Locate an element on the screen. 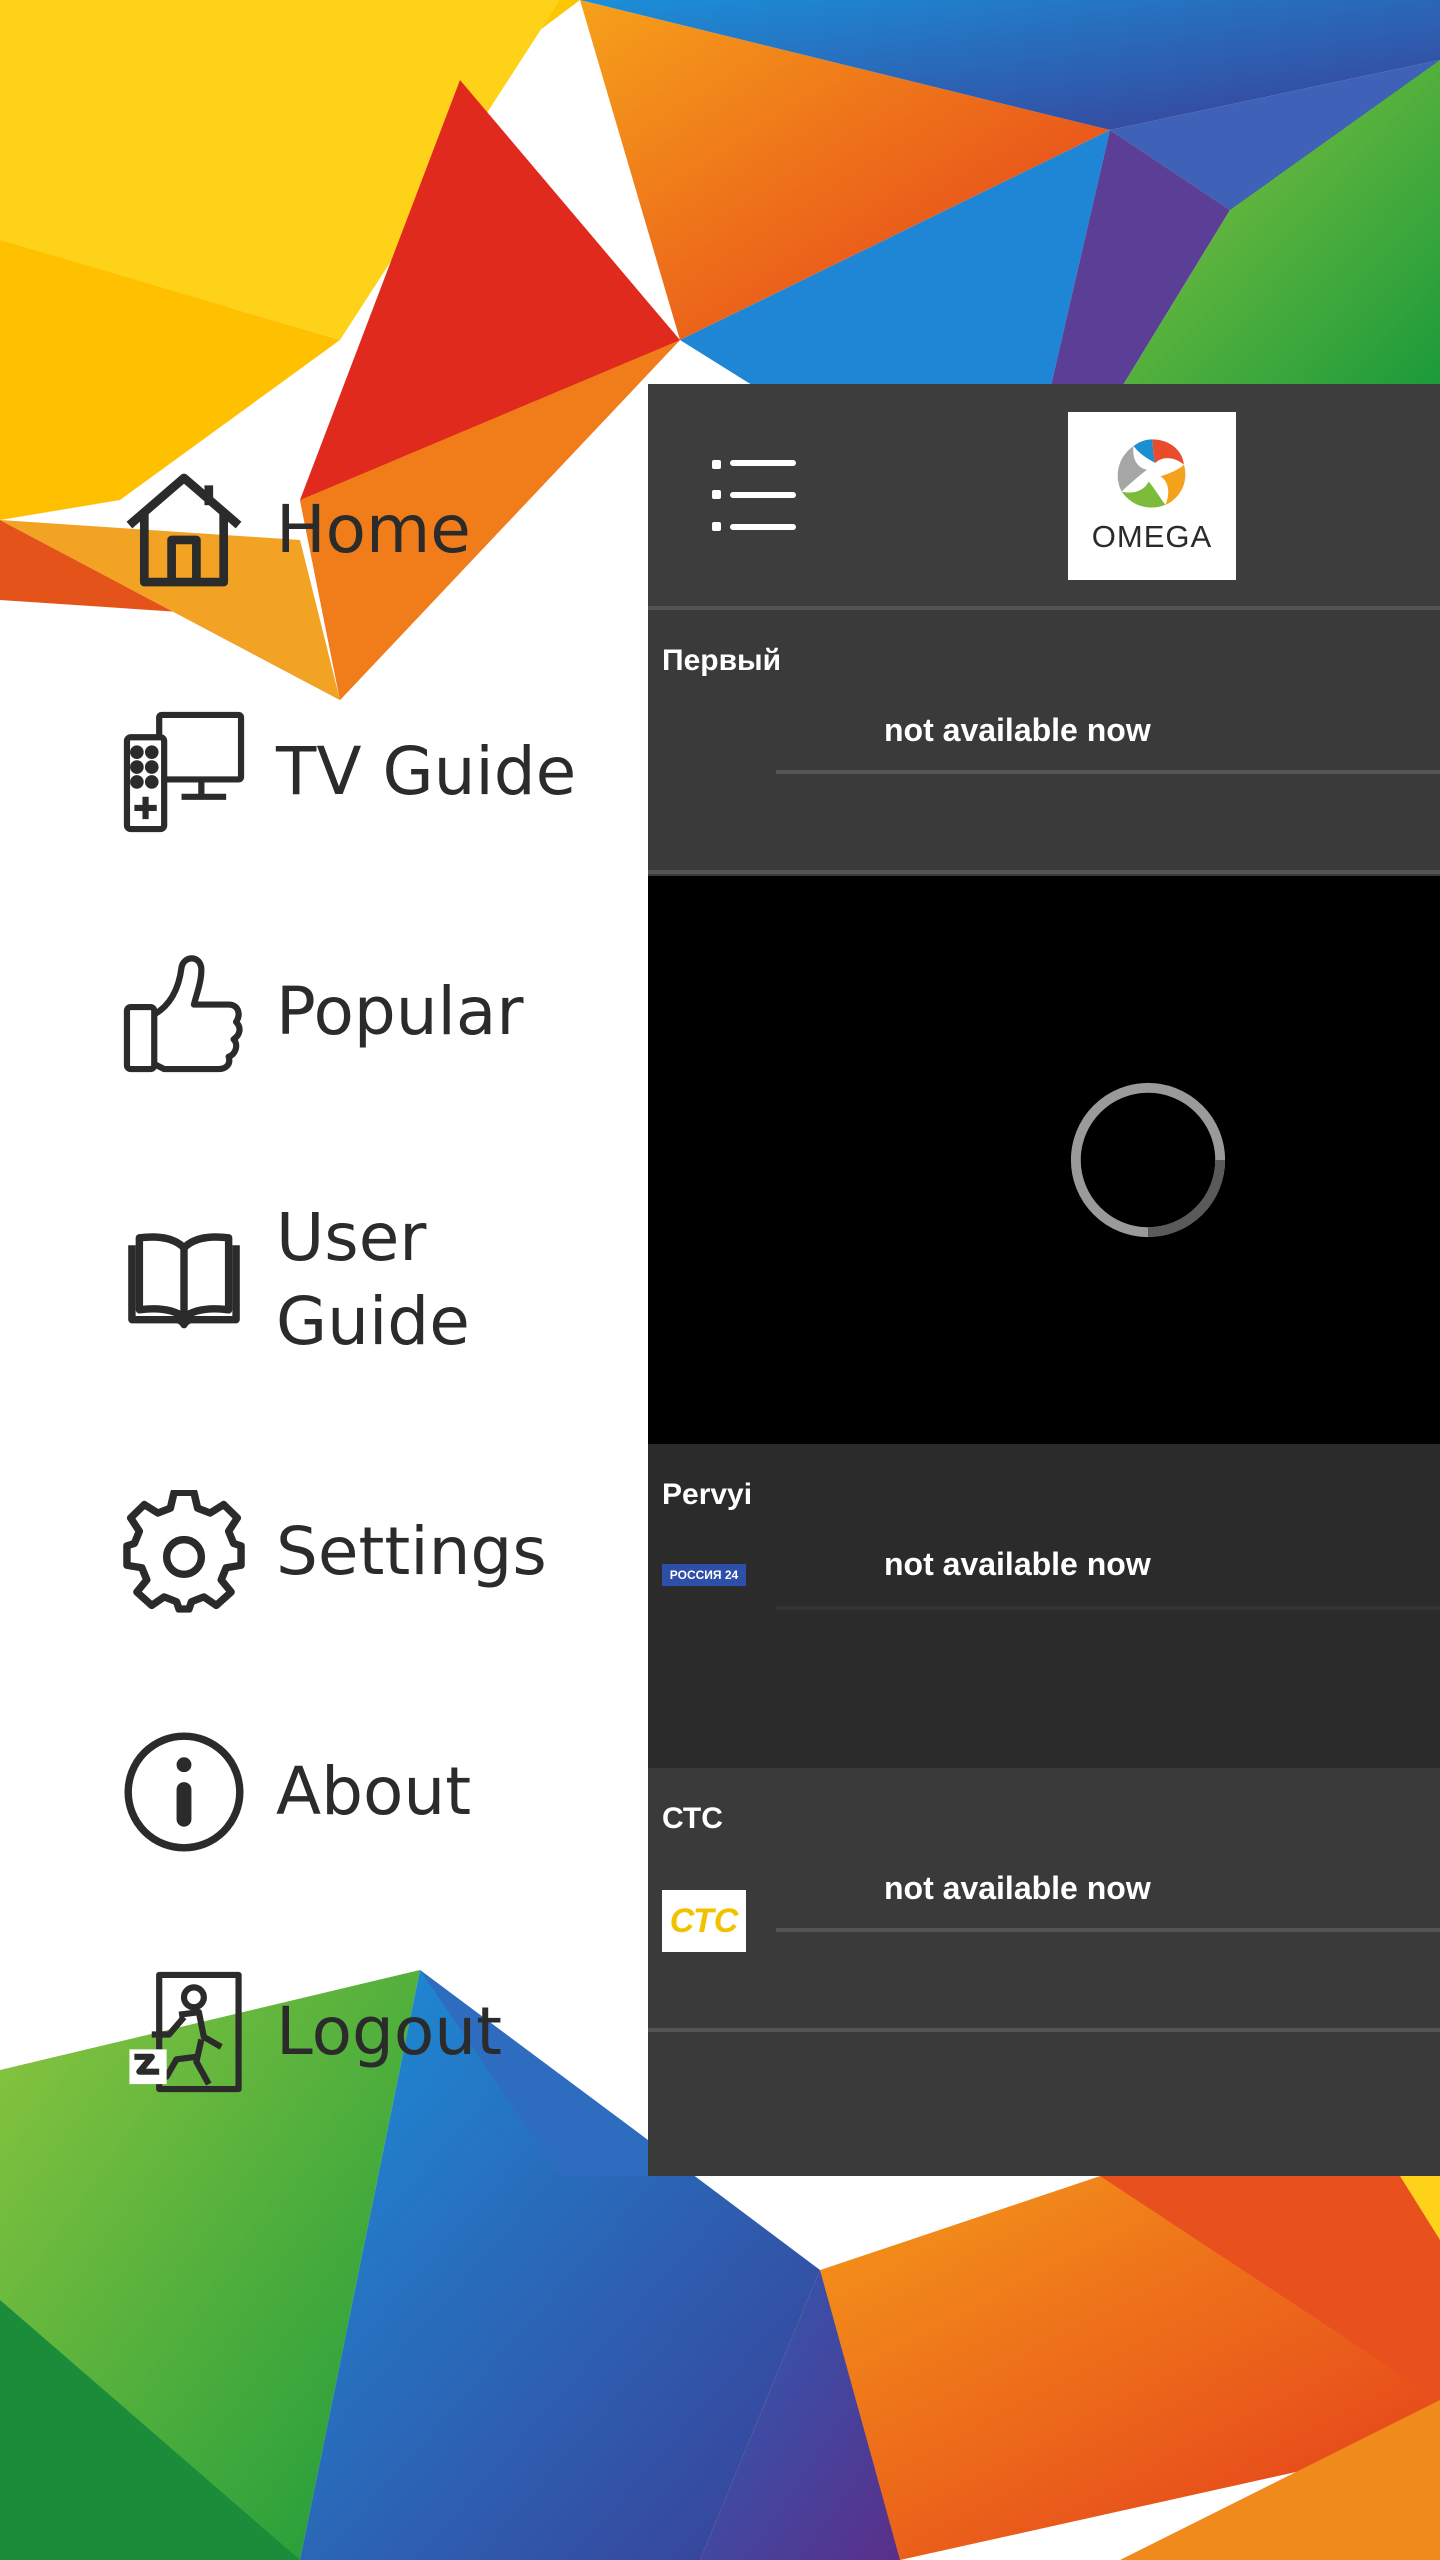 The width and height of the screenshot is (1440, 2560). menu-item-label: Popular is located at coordinates (400, 1011).